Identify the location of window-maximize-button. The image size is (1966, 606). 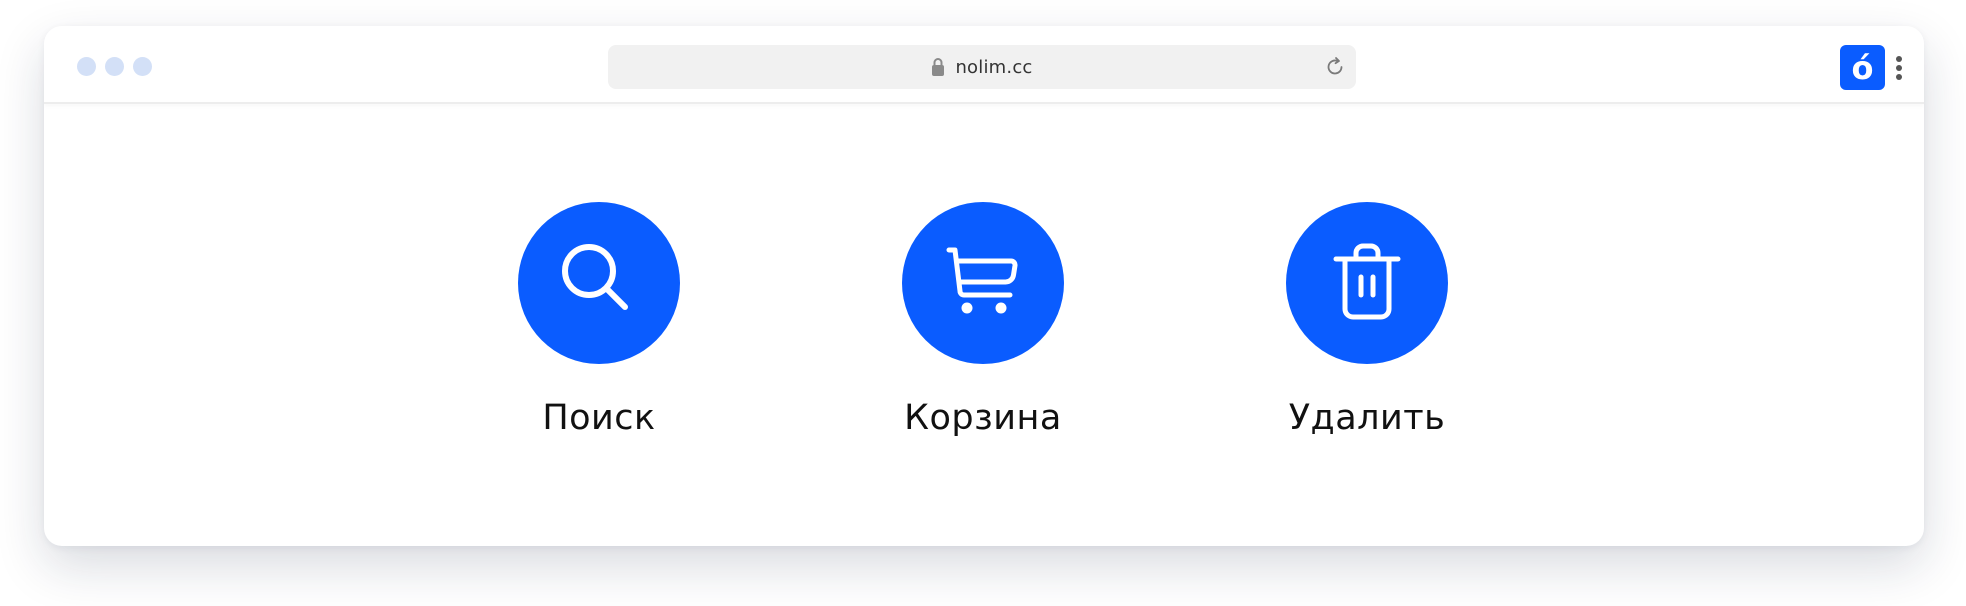
(142, 66).